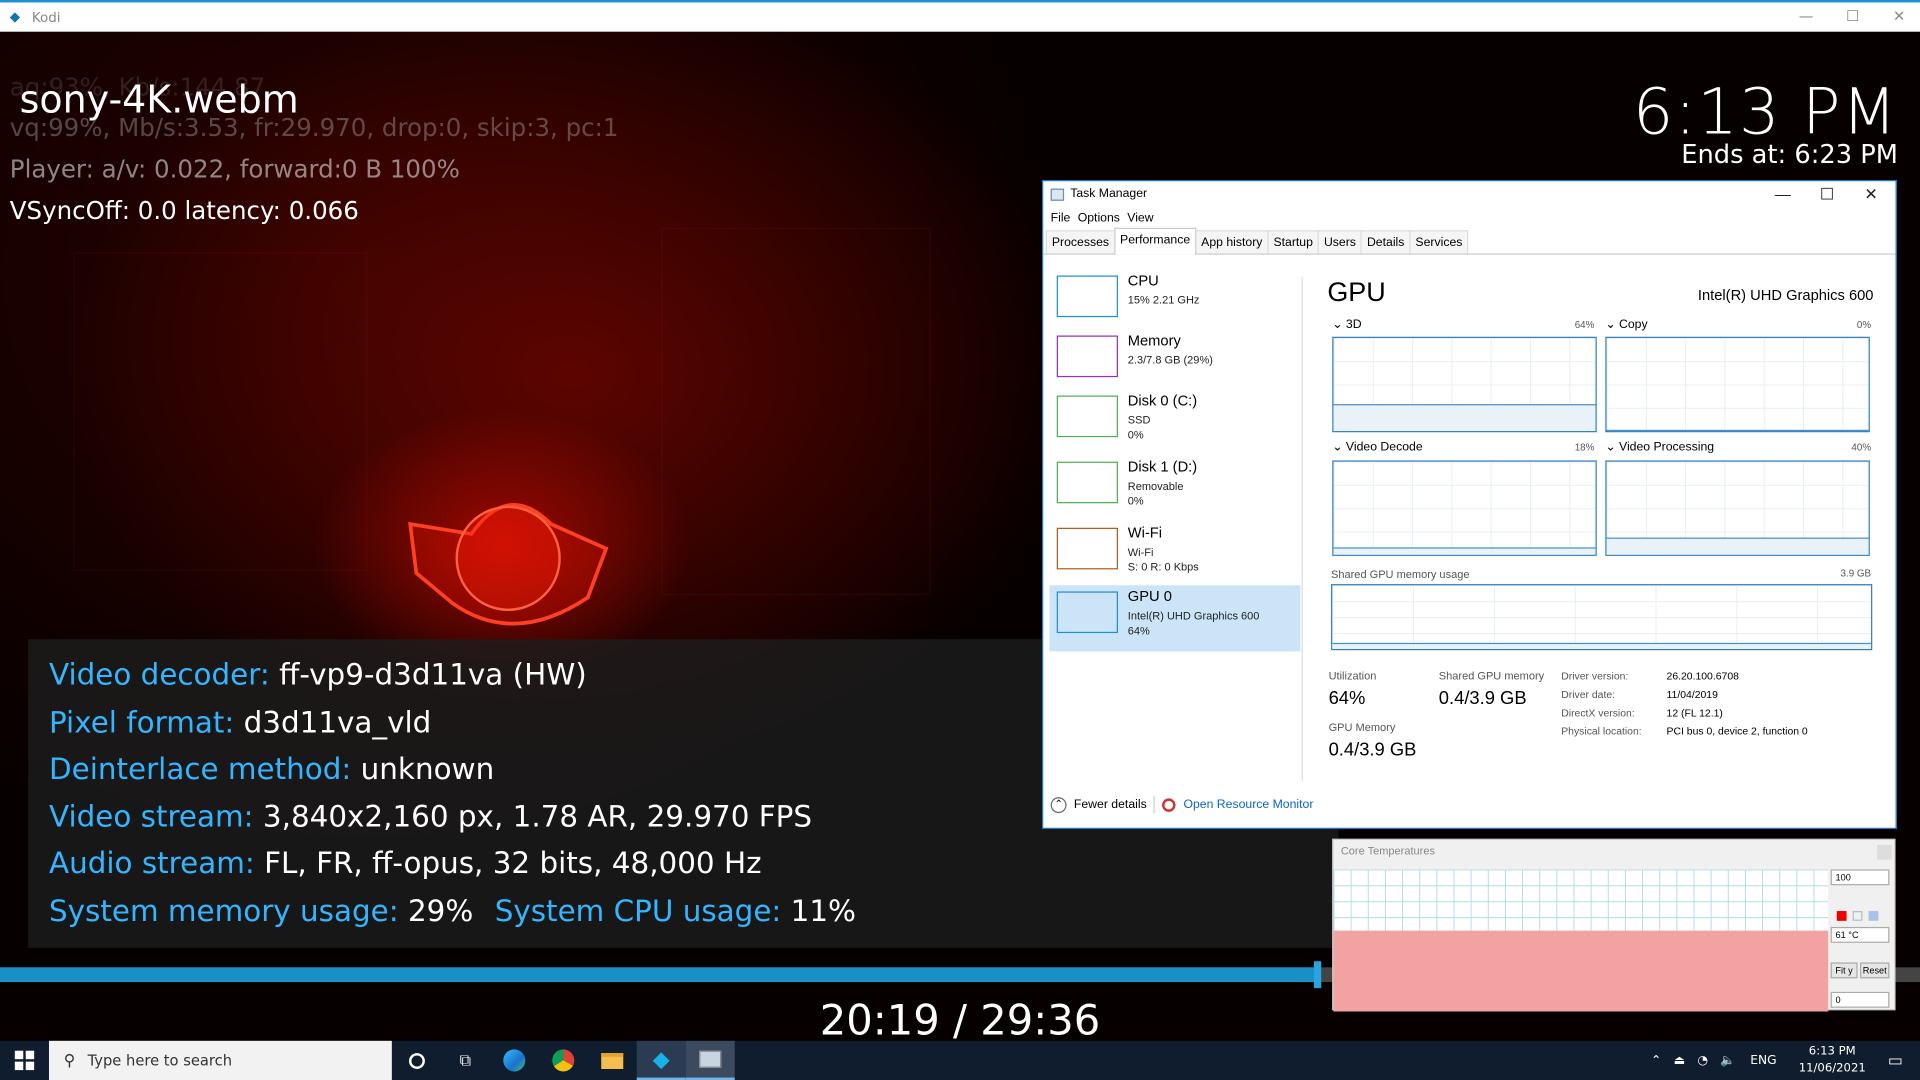 The image size is (1920, 1080). What do you see at coordinates (1110, 804) in the screenshot?
I see `fewer-details-link: Fewer details` at bounding box center [1110, 804].